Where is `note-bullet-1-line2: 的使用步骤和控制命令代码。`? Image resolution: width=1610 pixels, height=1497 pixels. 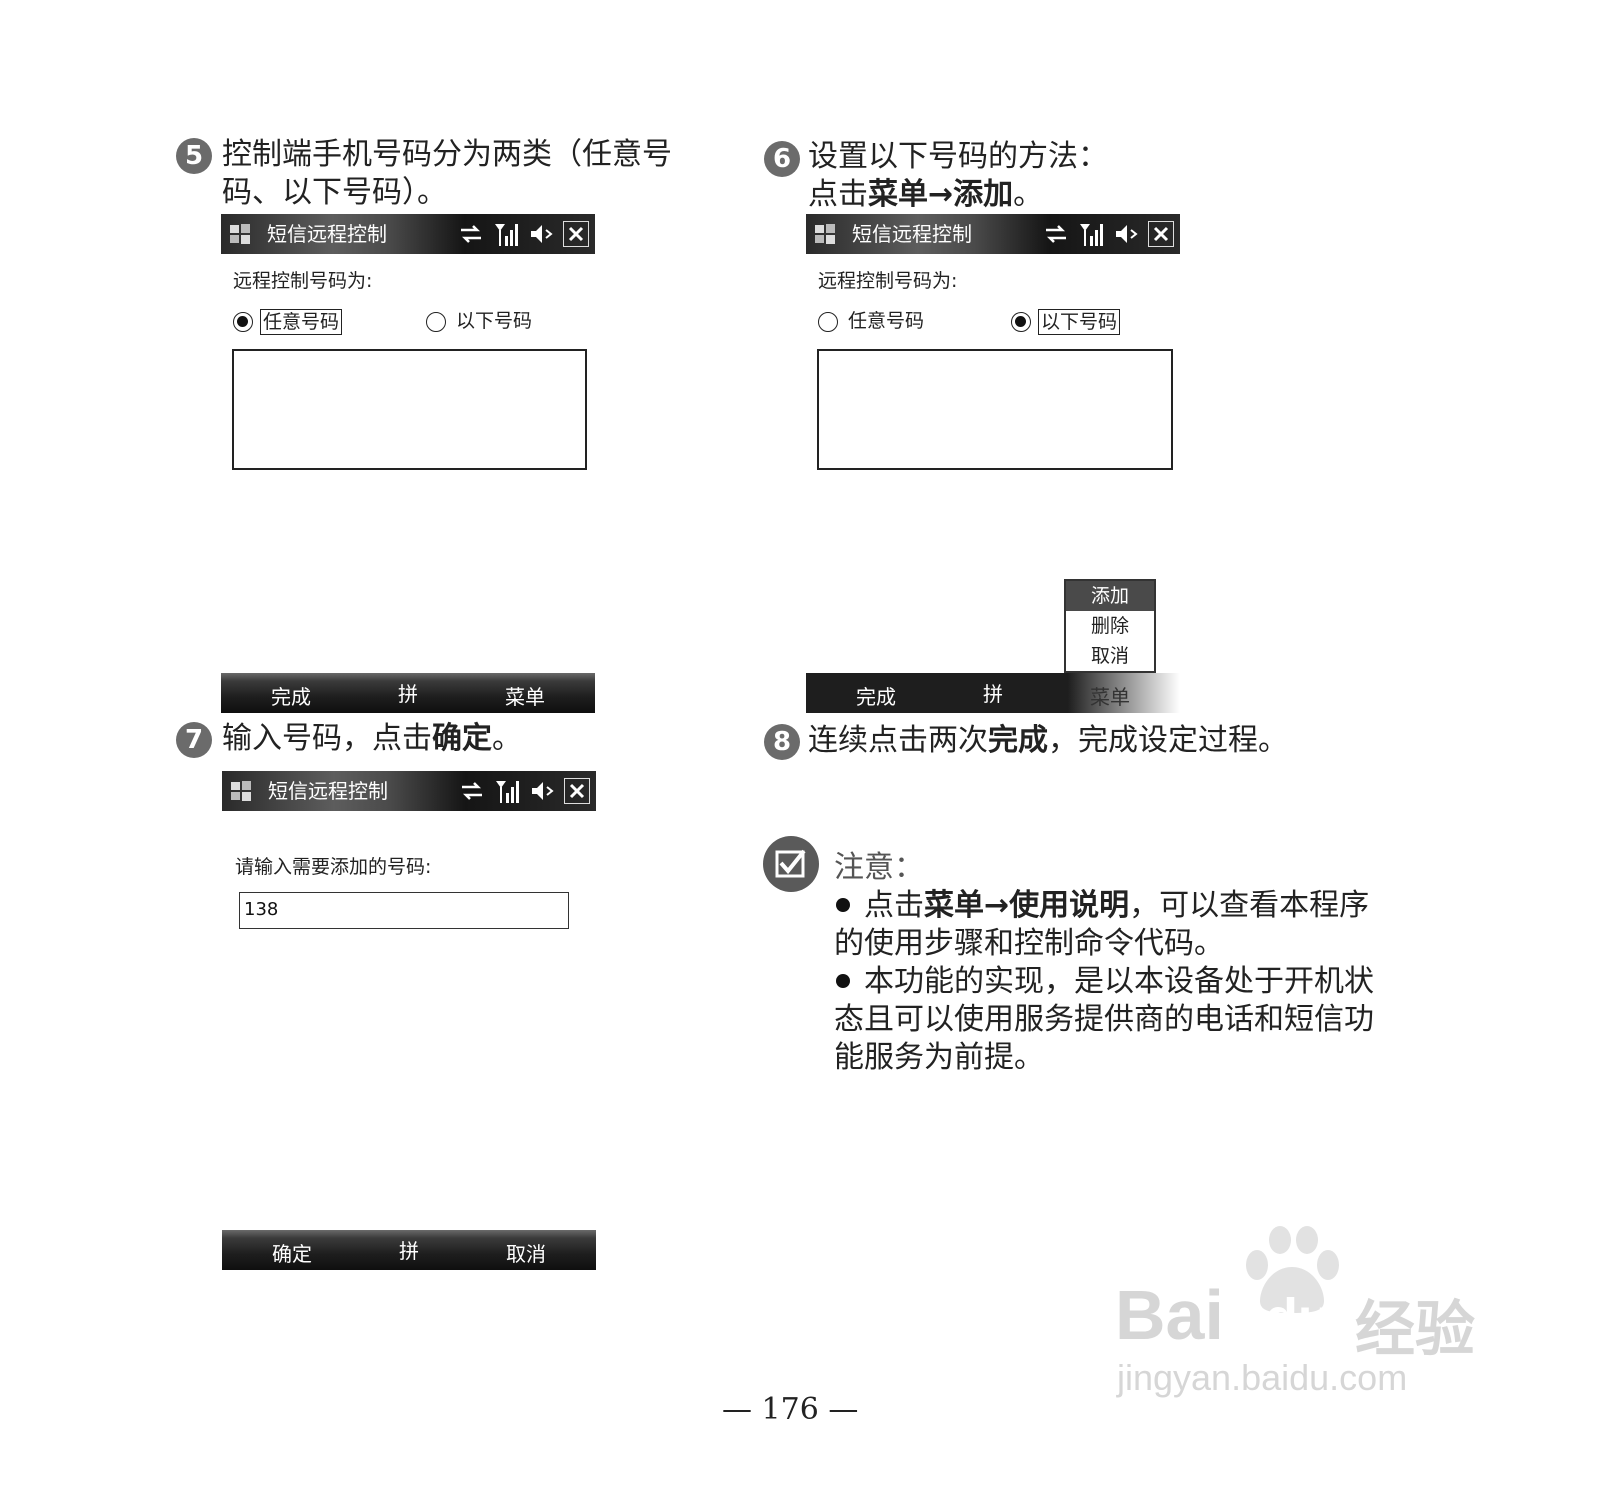 note-bullet-1-line2: 的使用步骤和控制命令代码。 is located at coordinates (1029, 943).